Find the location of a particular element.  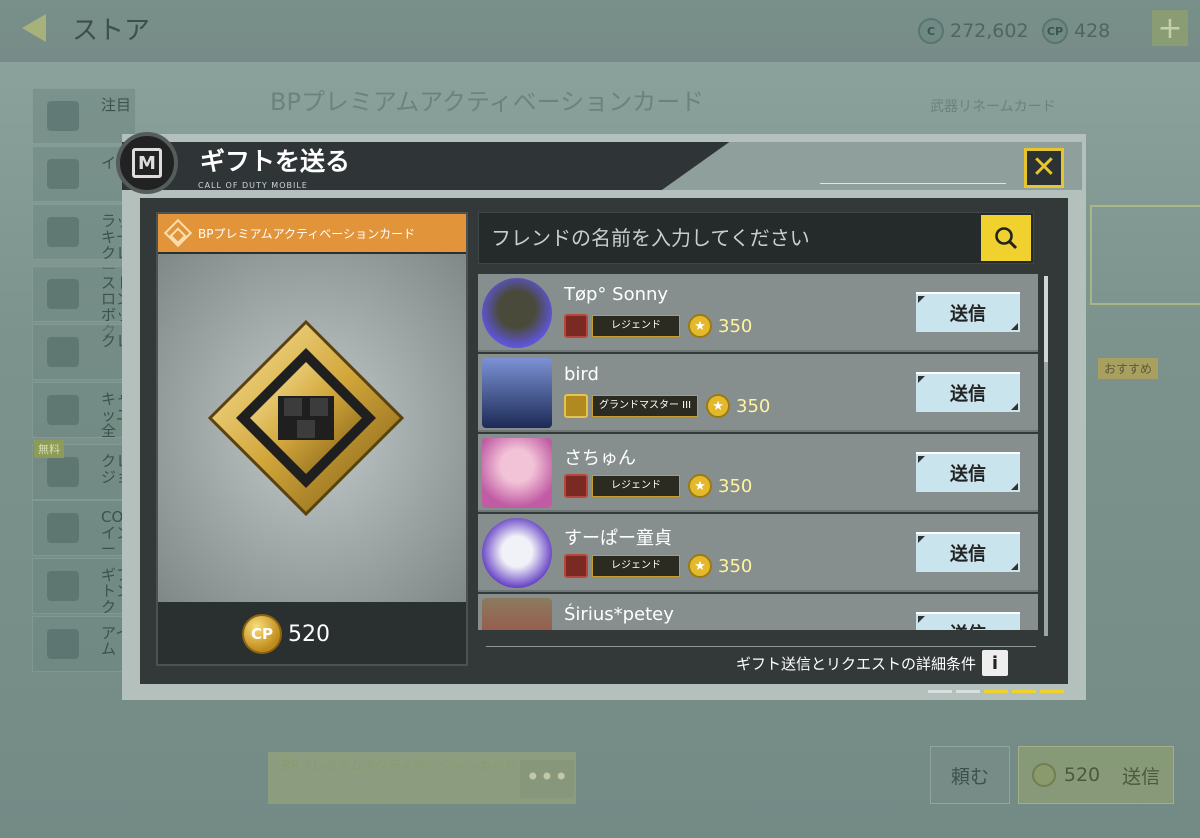

back-button is located at coordinates (38, 28).